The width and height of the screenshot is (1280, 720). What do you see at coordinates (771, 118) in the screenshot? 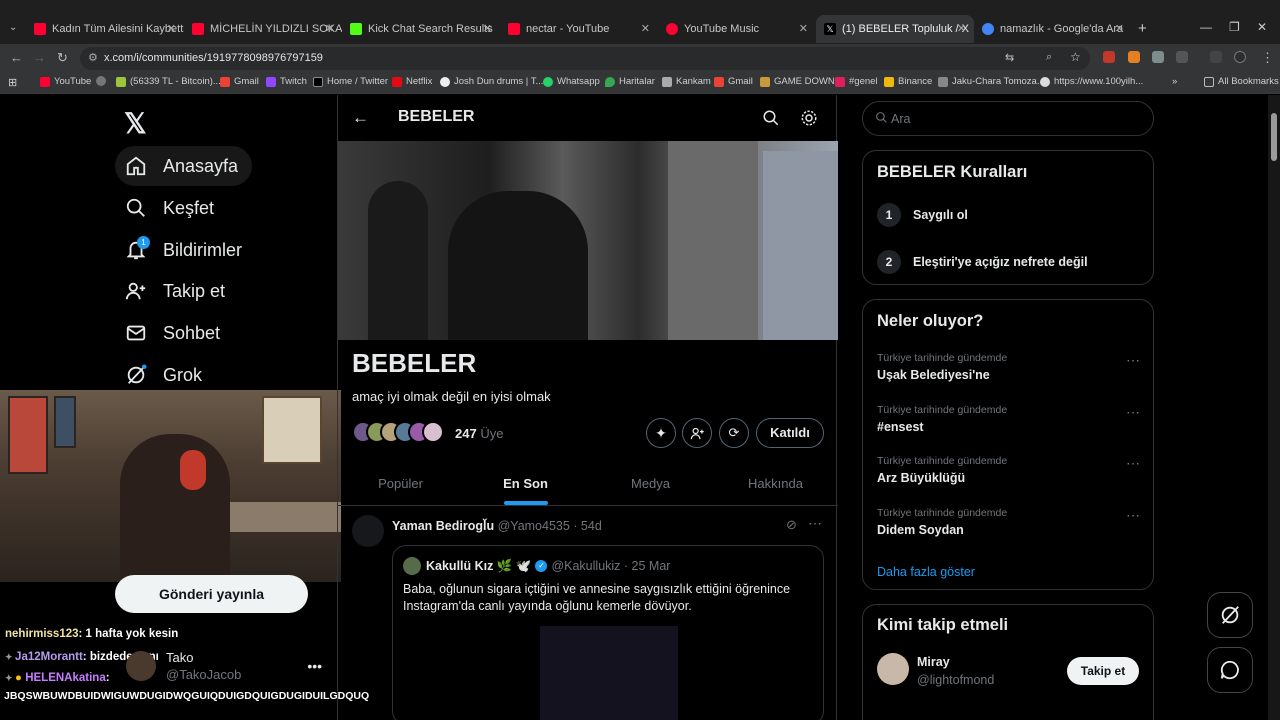
I see `search-icon` at bounding box center [771, 118].